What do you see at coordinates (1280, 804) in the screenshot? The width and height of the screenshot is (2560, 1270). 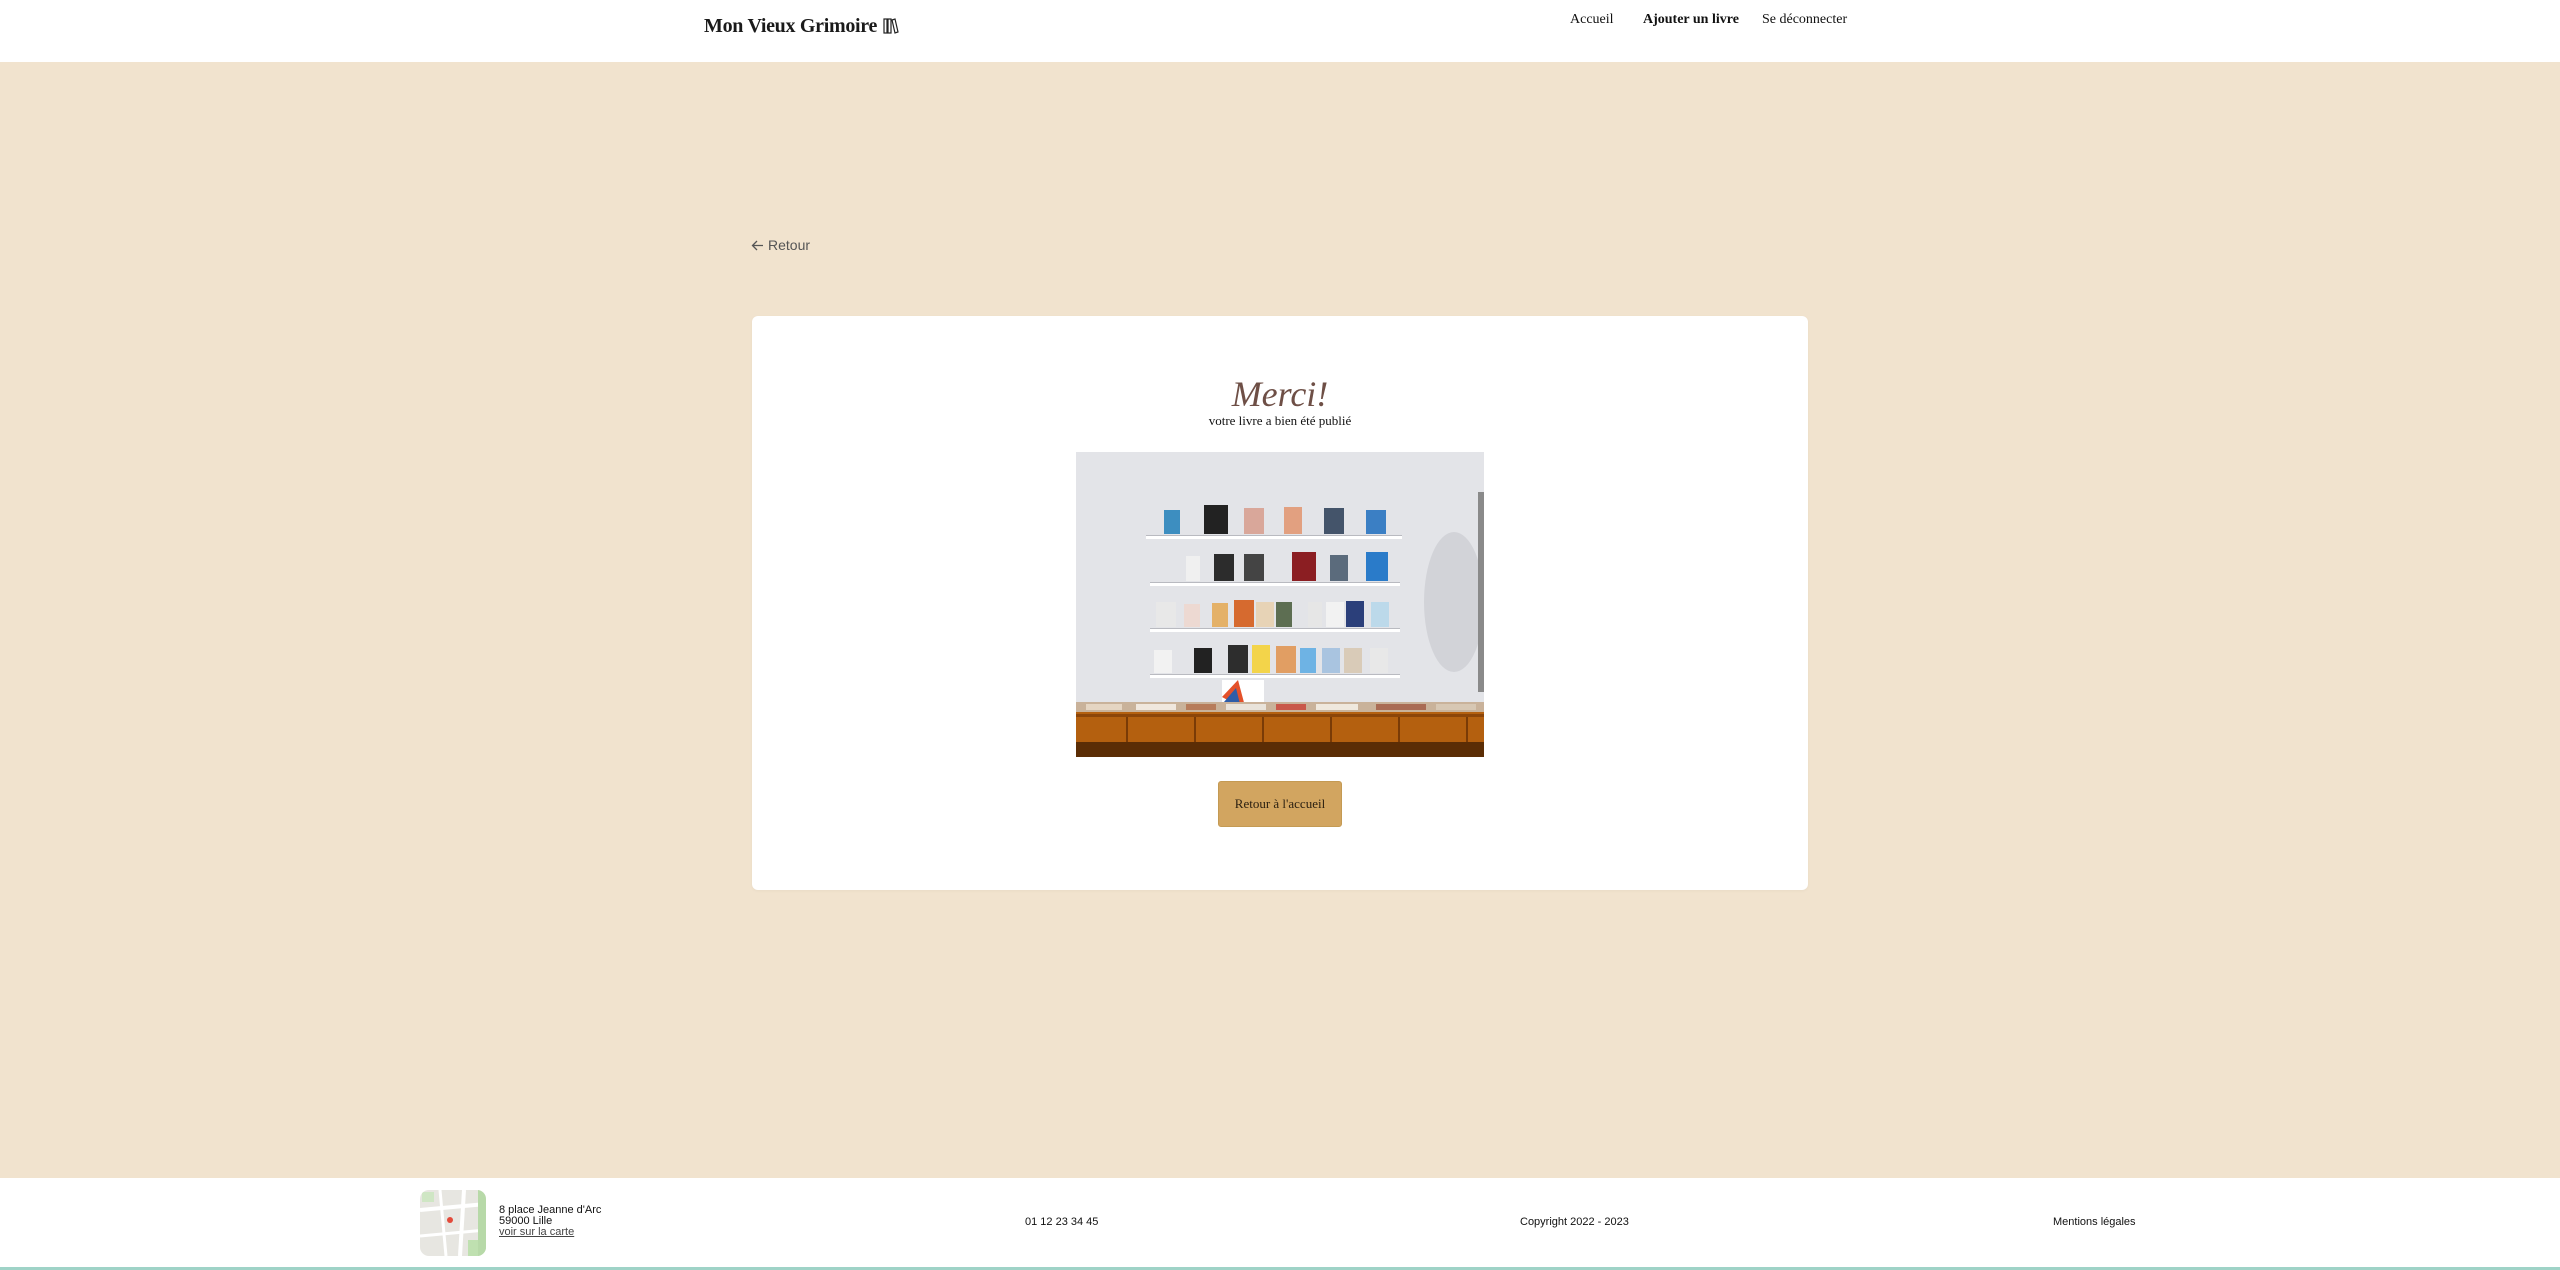 I see `back-to-home-button: Retour à l'accueil` at bounding box center [1280, 804].